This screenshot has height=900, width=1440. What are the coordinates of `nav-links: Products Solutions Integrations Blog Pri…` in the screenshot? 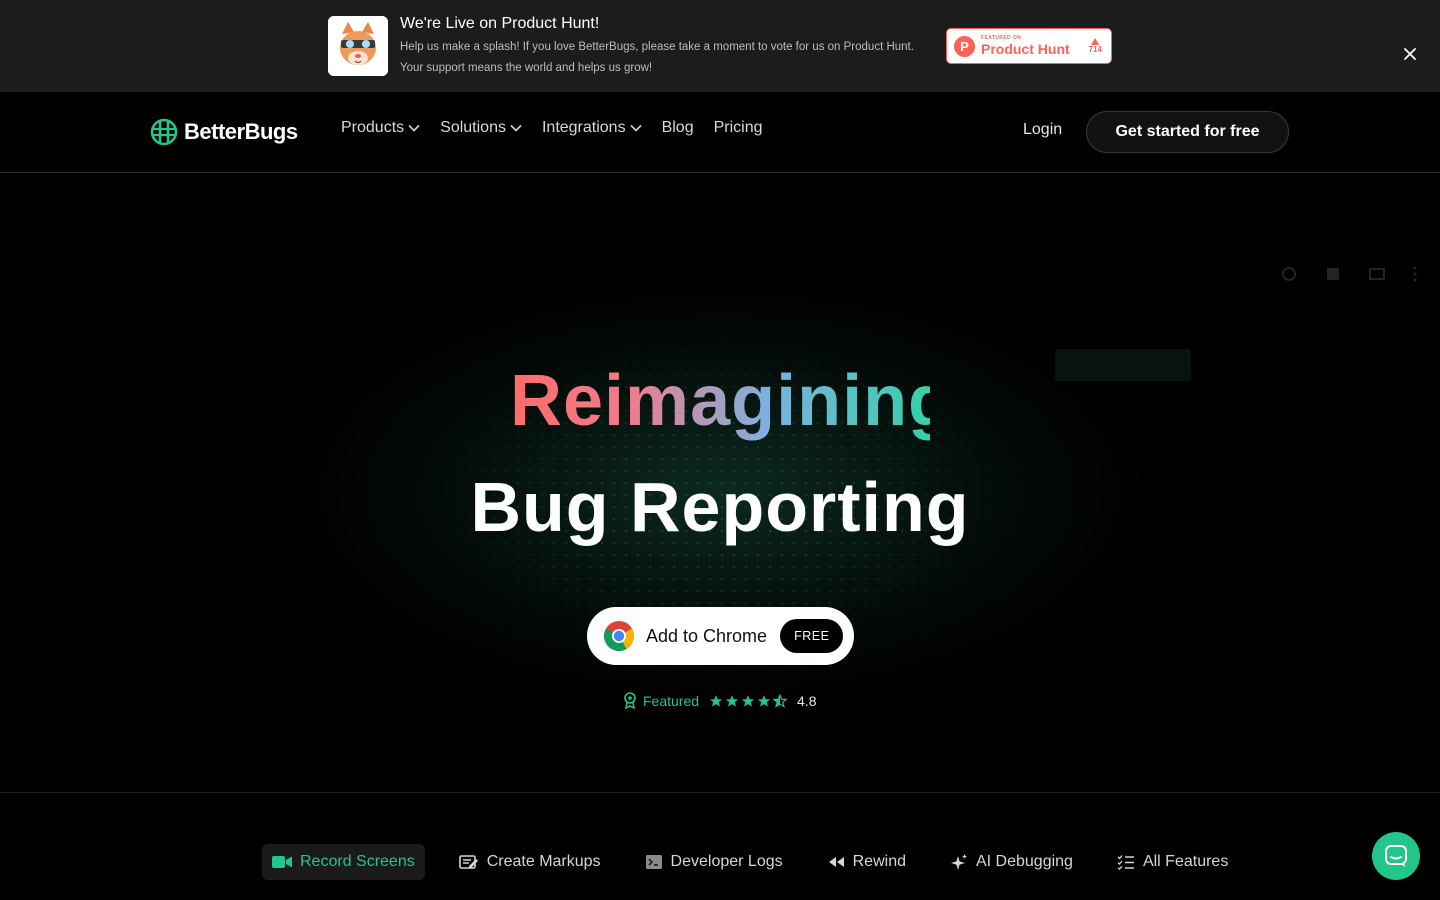 It's located at (552, 128).